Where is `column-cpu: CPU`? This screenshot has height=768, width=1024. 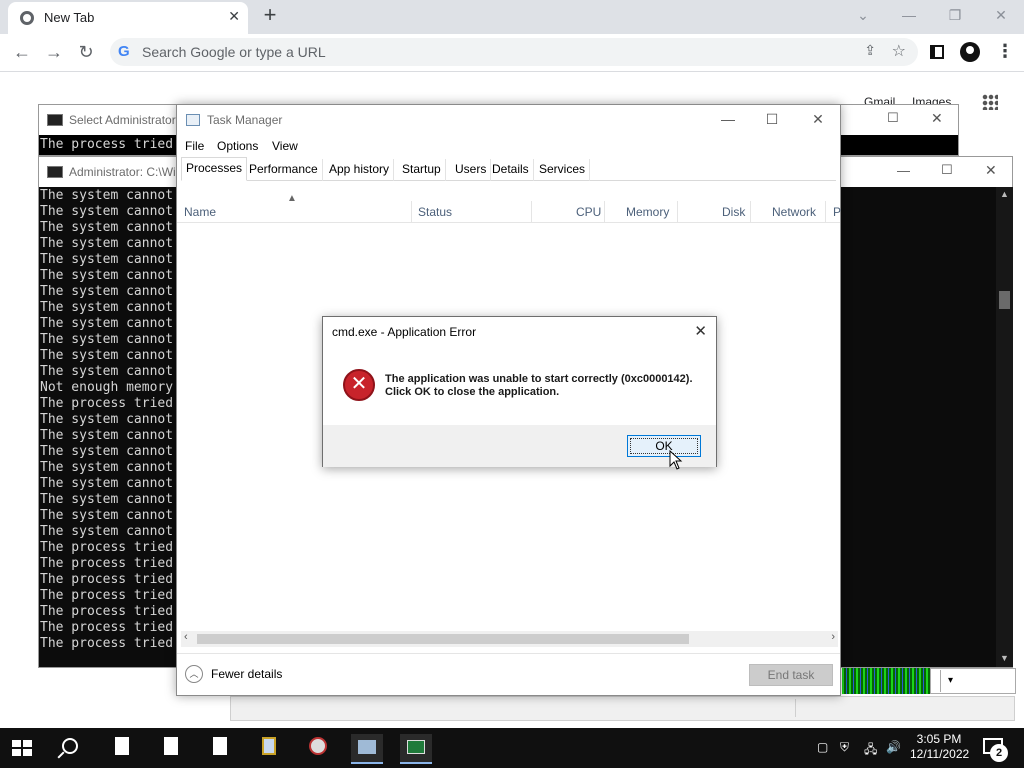 column-cpu: CPU is located at coordinates (588, 212).